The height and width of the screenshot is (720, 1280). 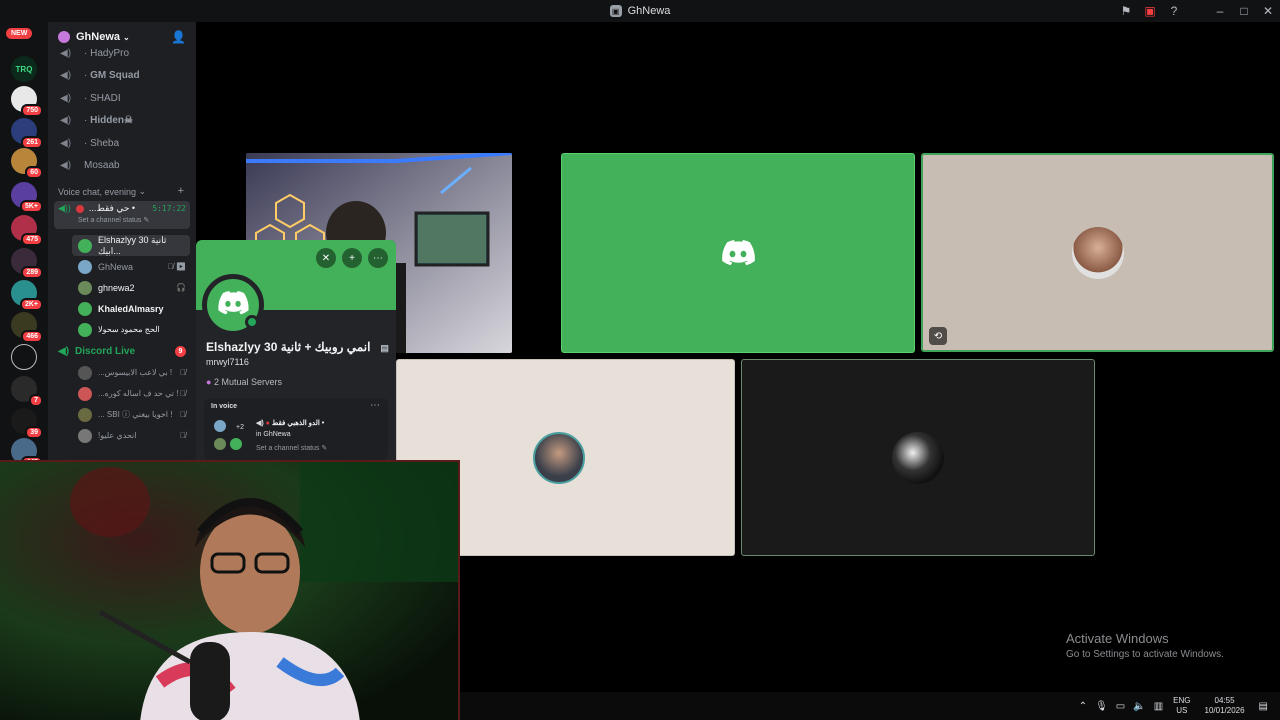 What do you see at coordinates (126, 37) in the screenshot?
I see `chevron-down-icon: ⌄` at bounding box center [126, 37].